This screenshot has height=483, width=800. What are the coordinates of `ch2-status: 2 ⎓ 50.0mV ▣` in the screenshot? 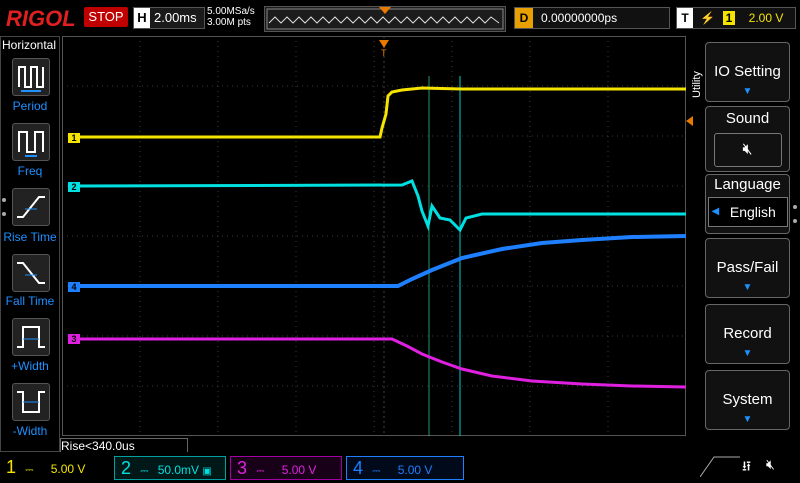 It's located at (170, 468).